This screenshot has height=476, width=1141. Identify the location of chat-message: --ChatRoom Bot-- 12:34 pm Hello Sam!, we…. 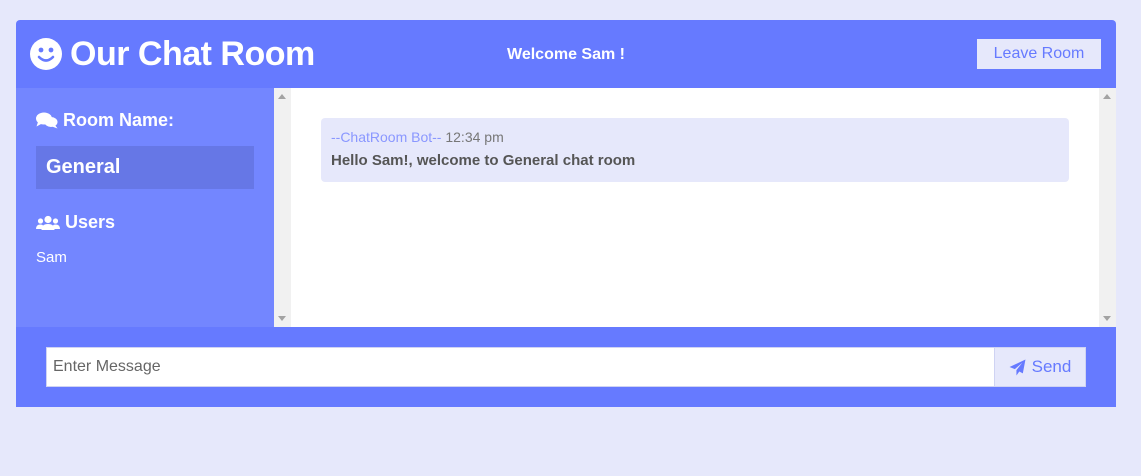
(695, 150).